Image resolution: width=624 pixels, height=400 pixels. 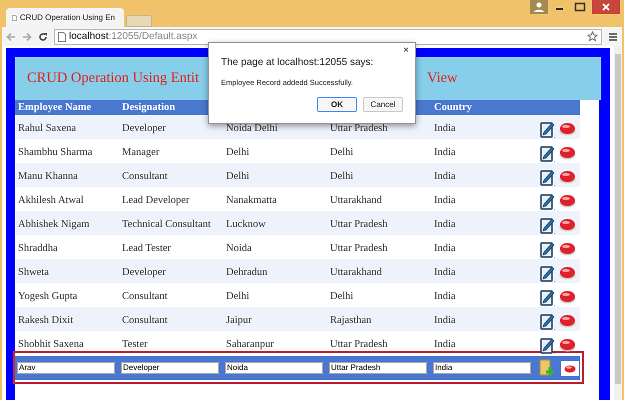 What do you see at coordinates (297, 63) in the screenshot?
I see `dialog-heading: The page at localhost:12055 says:` at bounding box center [297, 63].